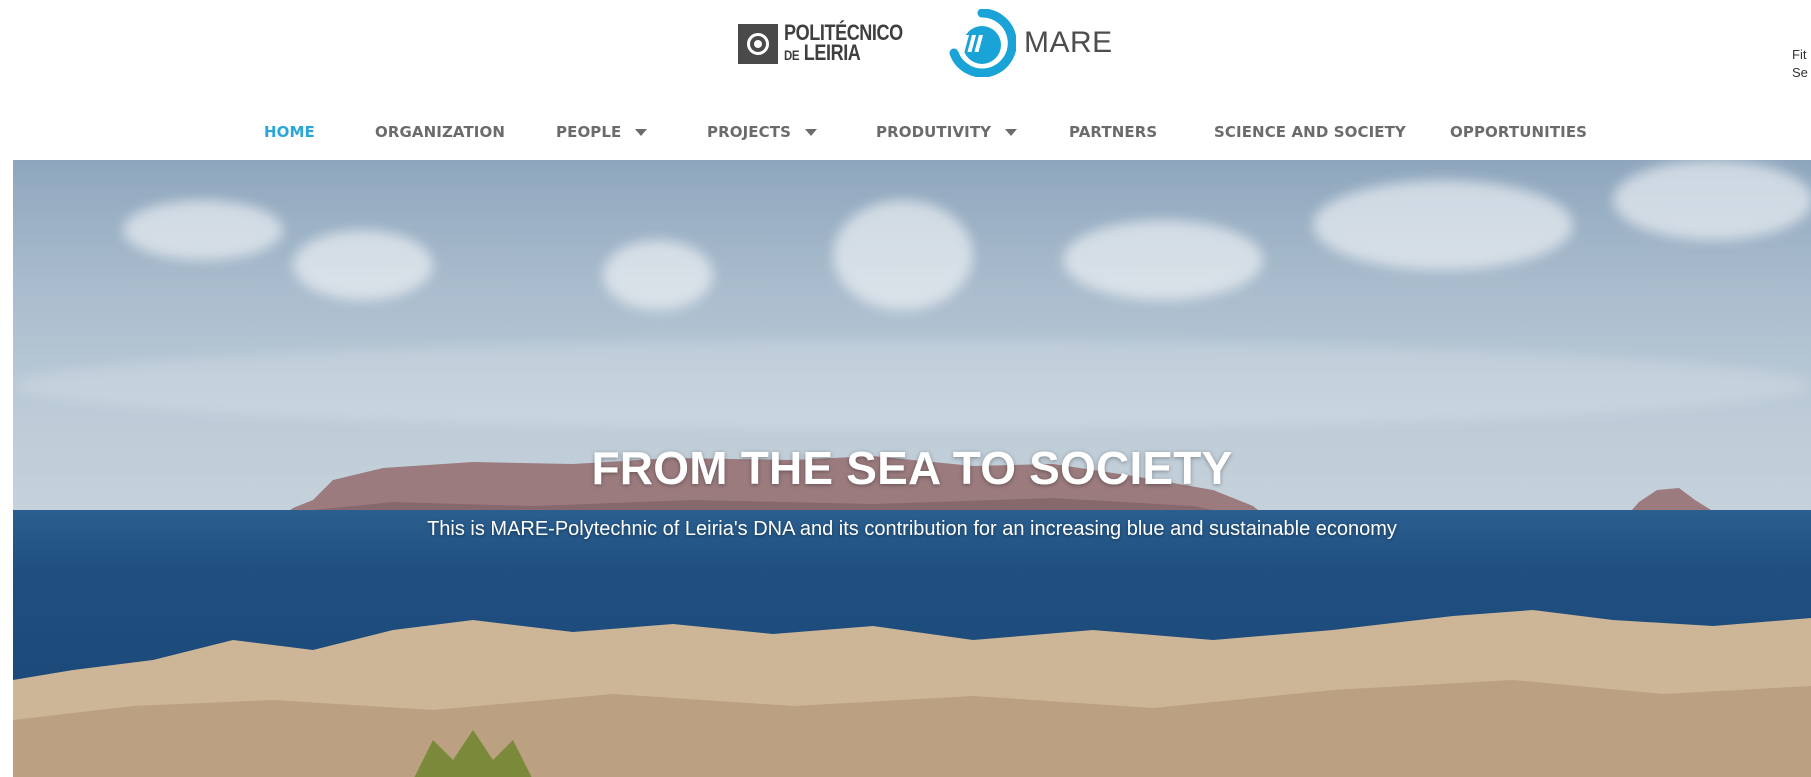 The image size is (1811, 777). I want to click on politecnico-logo-icon, so click(758, 44).